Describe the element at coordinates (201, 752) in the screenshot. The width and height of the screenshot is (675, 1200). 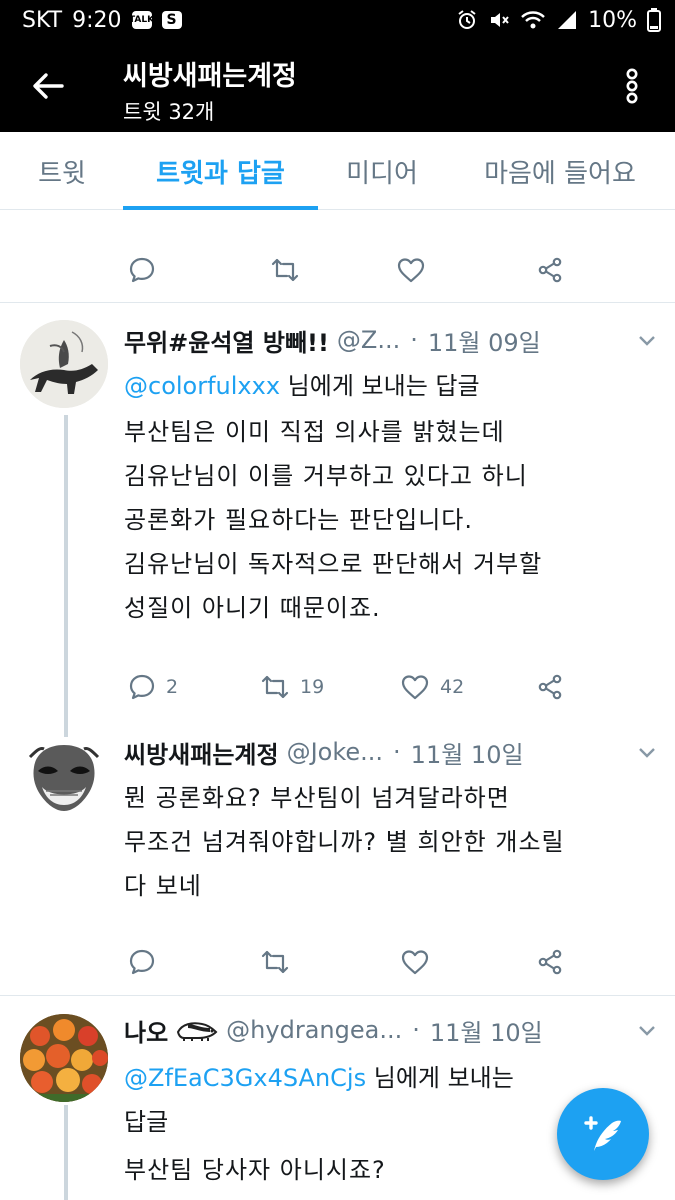
I see `tweet-author-name: 씨방새패는계정` at that location.